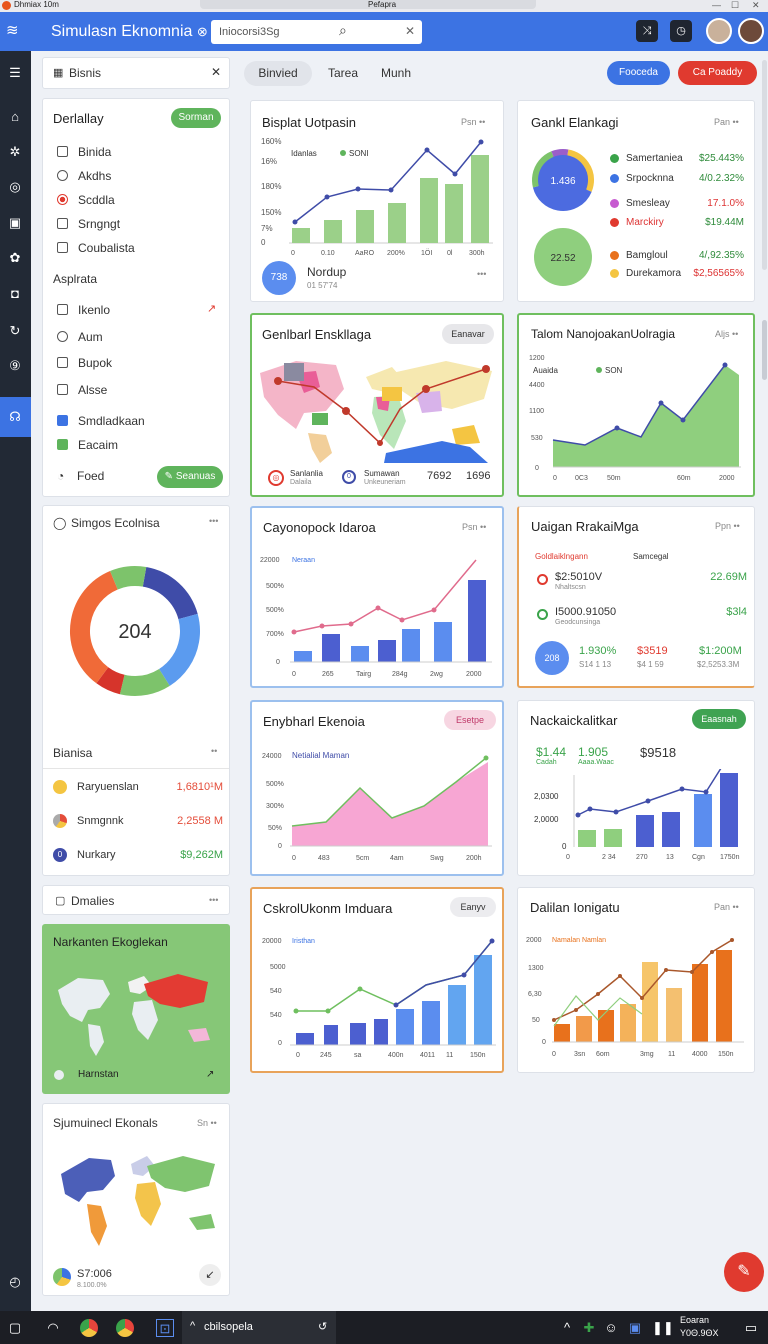 The width and height of the screenshot is (768, 1344). Describe the element at coordinates (611, 1328) in the screenshot. I see `face-icon: ☺` at that location.